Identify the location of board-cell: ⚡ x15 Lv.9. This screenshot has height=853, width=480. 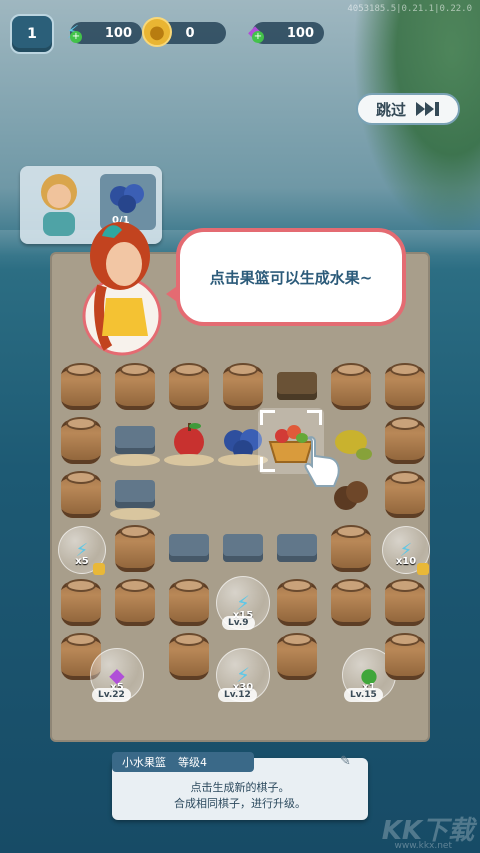
(243, 603).